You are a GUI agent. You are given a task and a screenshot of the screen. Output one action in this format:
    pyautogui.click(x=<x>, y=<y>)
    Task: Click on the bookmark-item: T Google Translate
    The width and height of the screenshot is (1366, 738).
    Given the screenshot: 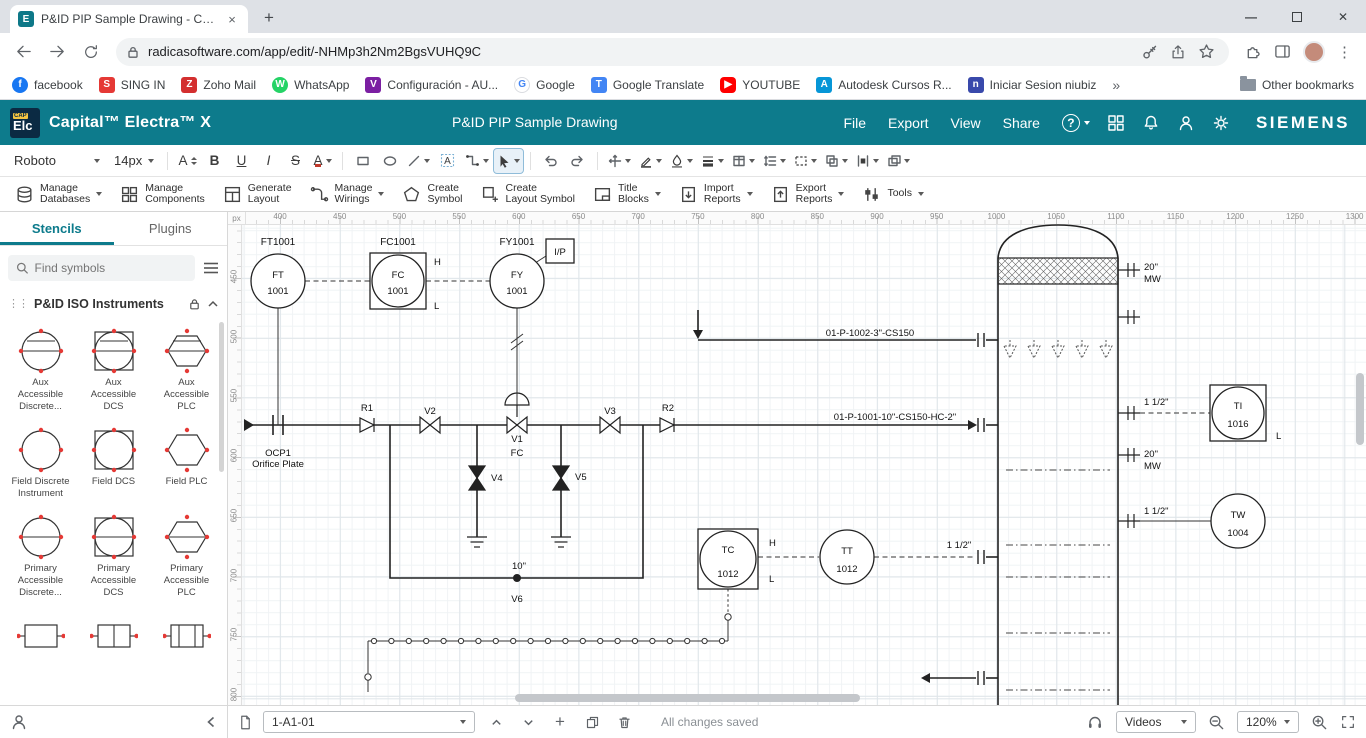 What is the action you would take?
    pyautogui.click(x=647, y=84)
    